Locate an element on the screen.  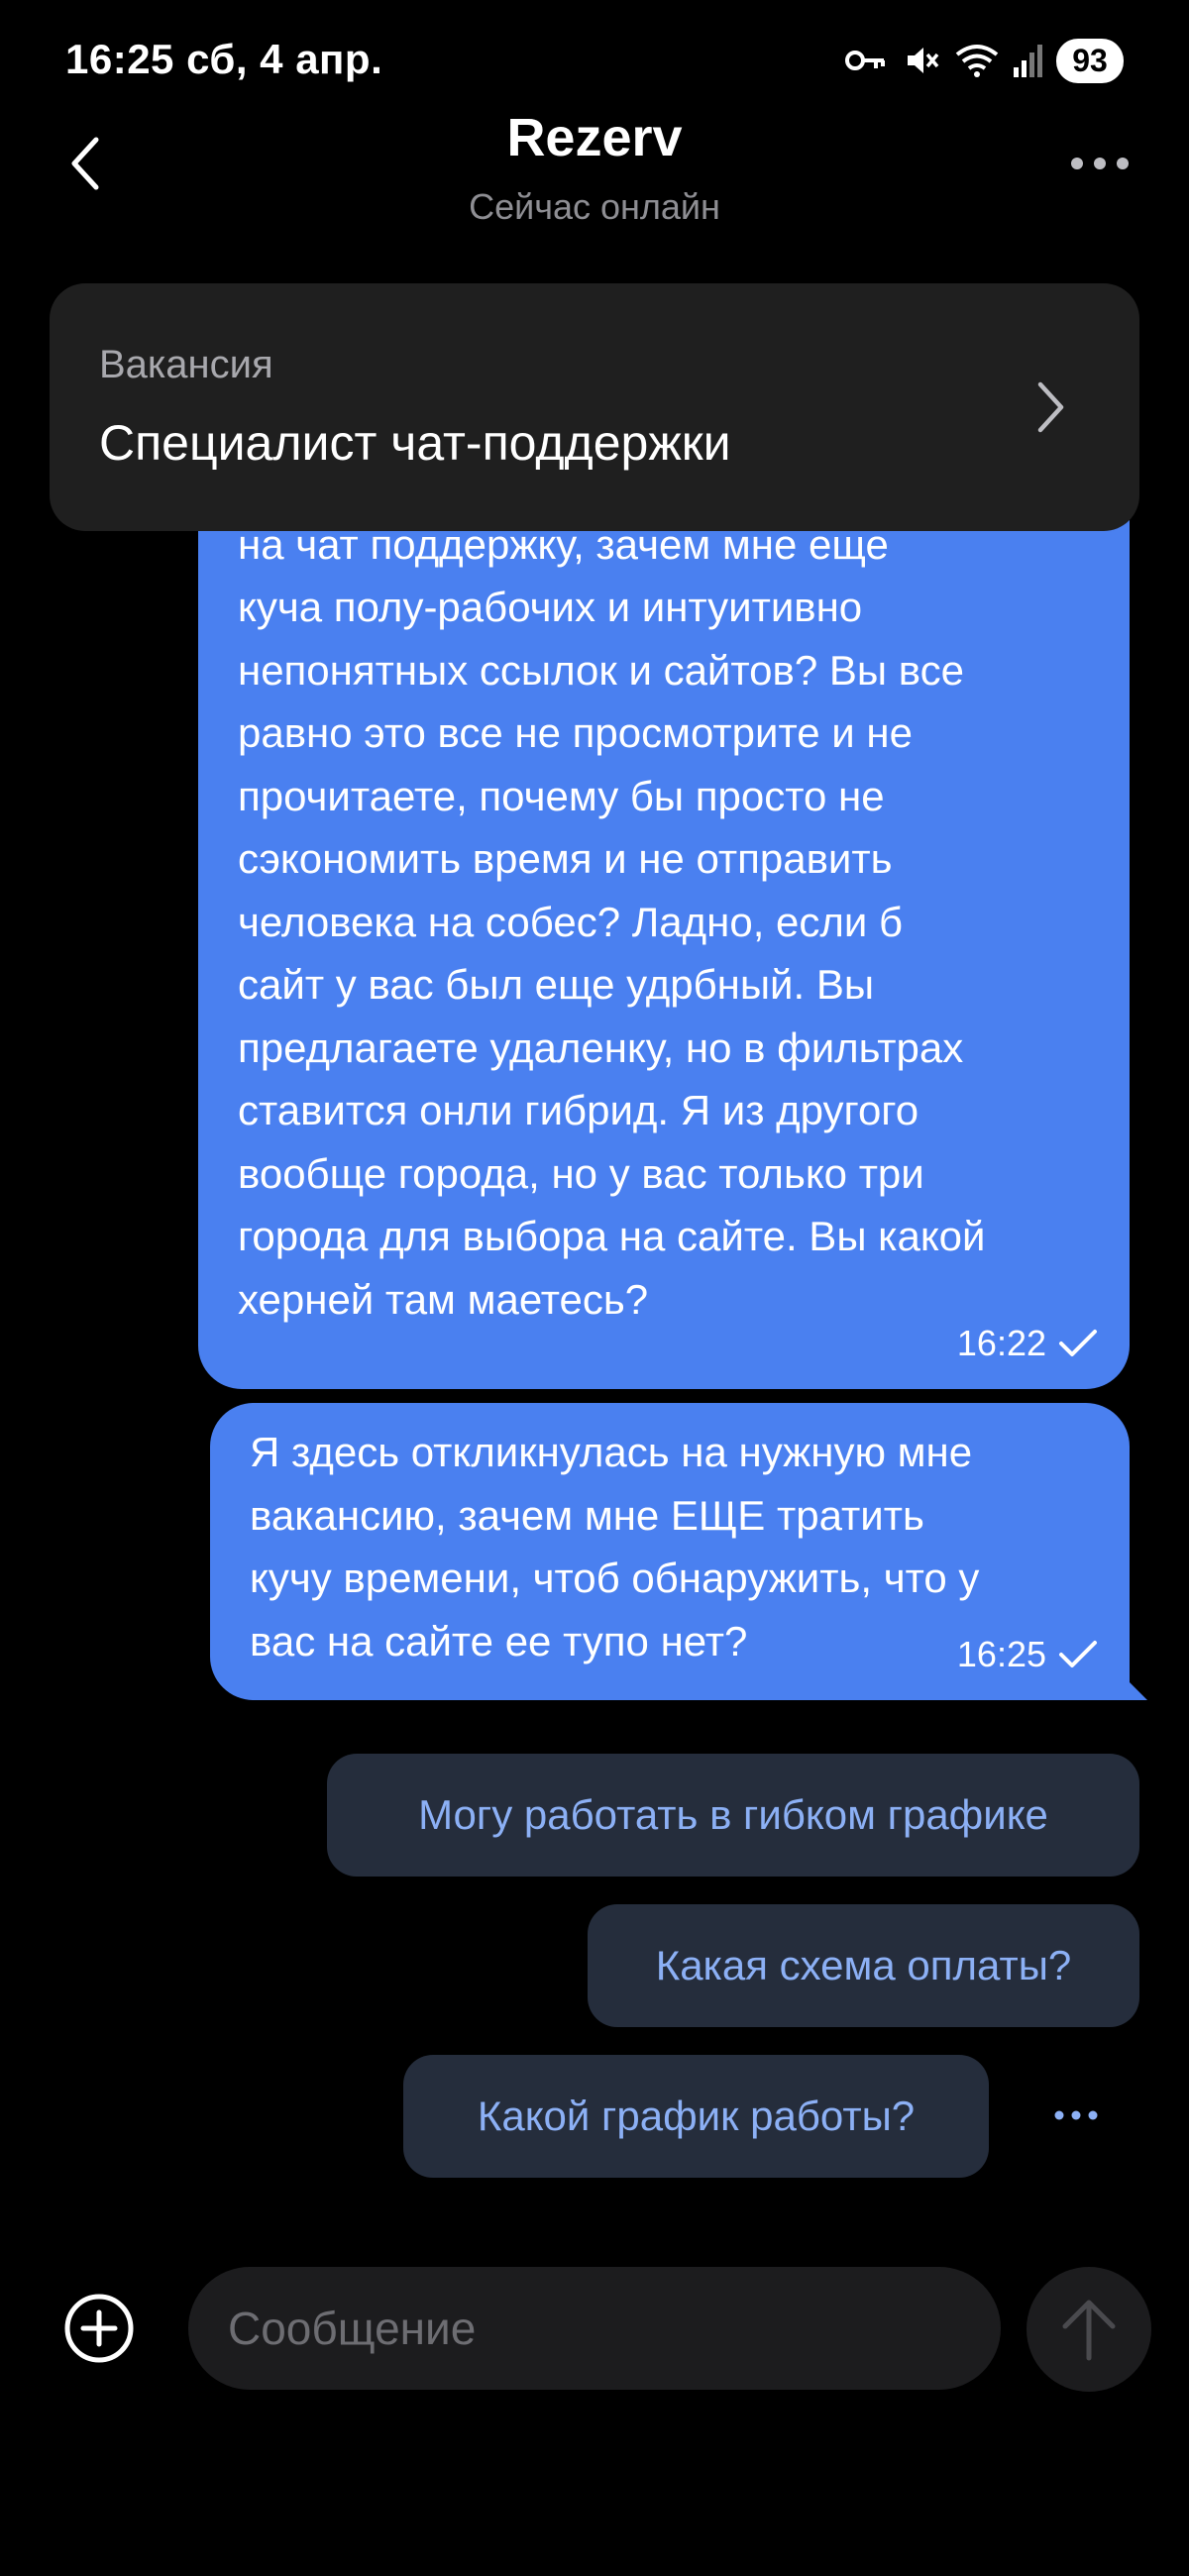
message-meta: 16:25 is located at coordinates (1028, 1654).